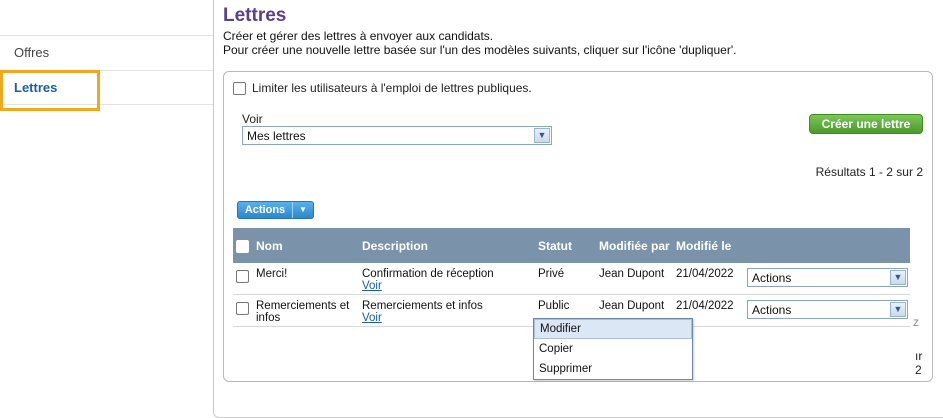  Describe the element at coordinates (303, 306) in the screenshot. I see `row-name-line1: Remerciements et` at that location.